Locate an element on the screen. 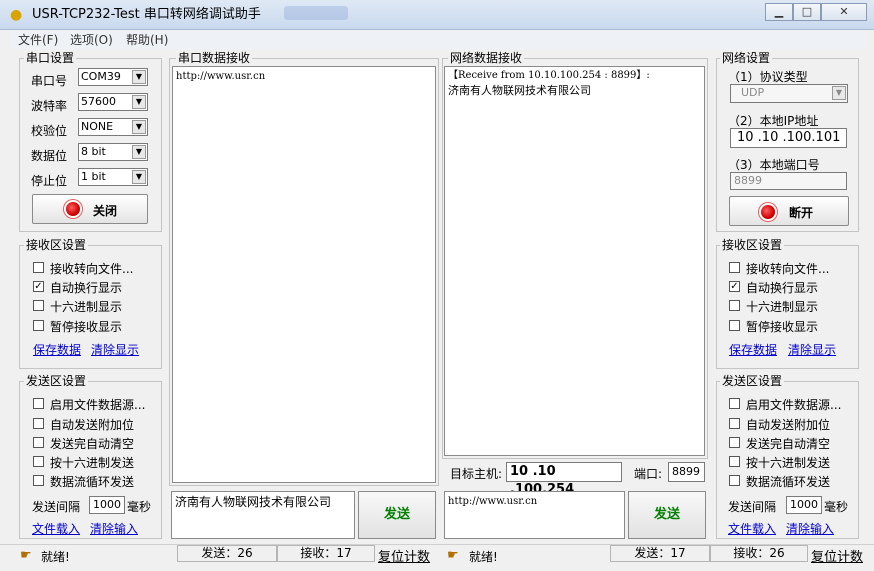 The height and width of the screenshot is (571, 874). checkbox-label: 十六进制显示 is located at coordinates (782, 307).